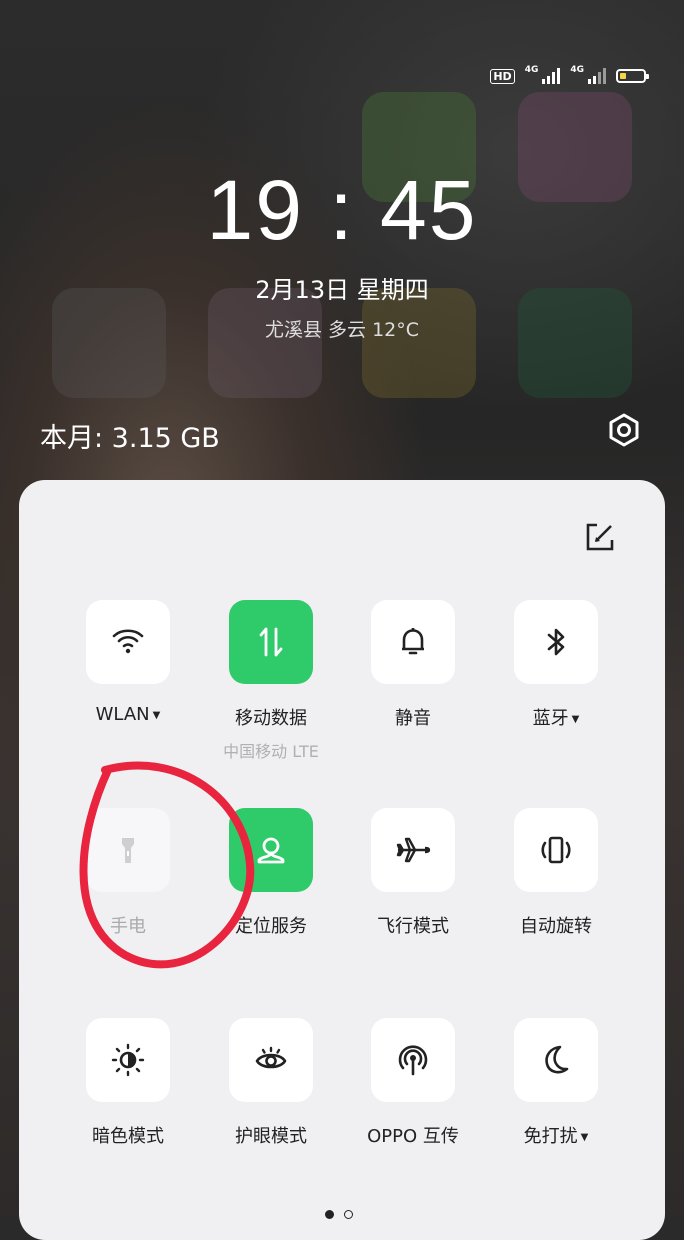 This screenshot has width=684, height=1240. What do you see at coordinates (550, 718) in the screenshot?
I see `tile-label: 蓝牙` at bounding box center [550, 718].